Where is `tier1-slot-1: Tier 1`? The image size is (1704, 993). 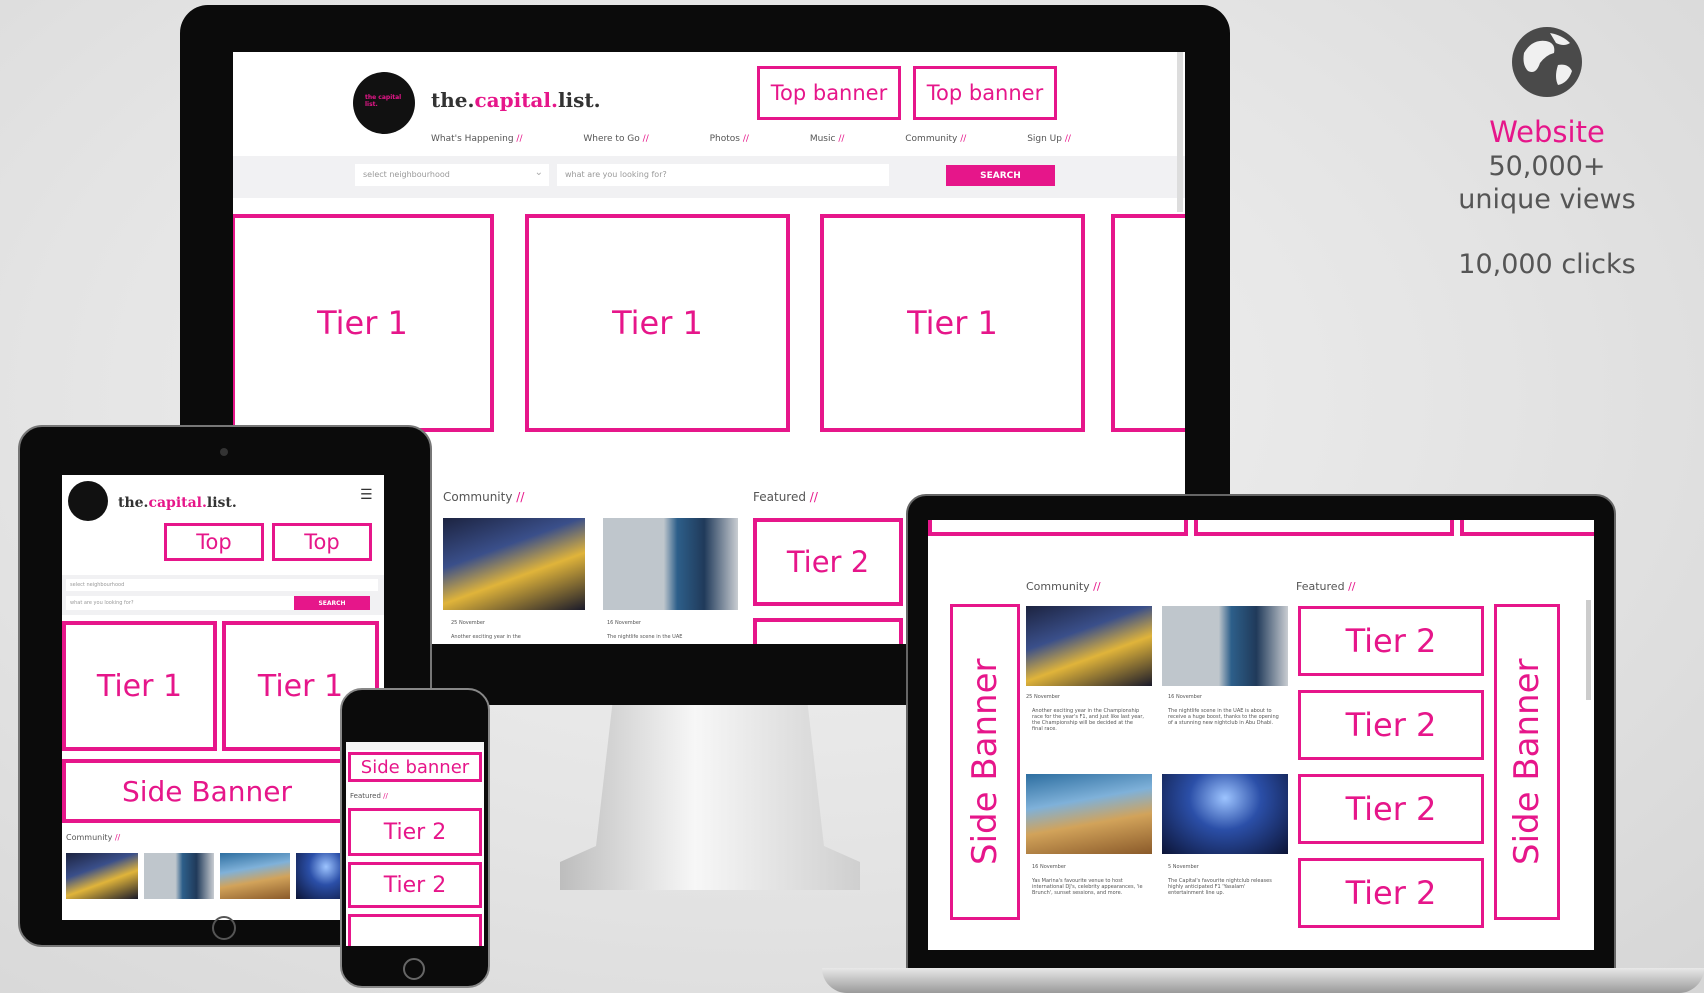 tier1-slot-1: Tier 1 is located at coordinates (363, 323).